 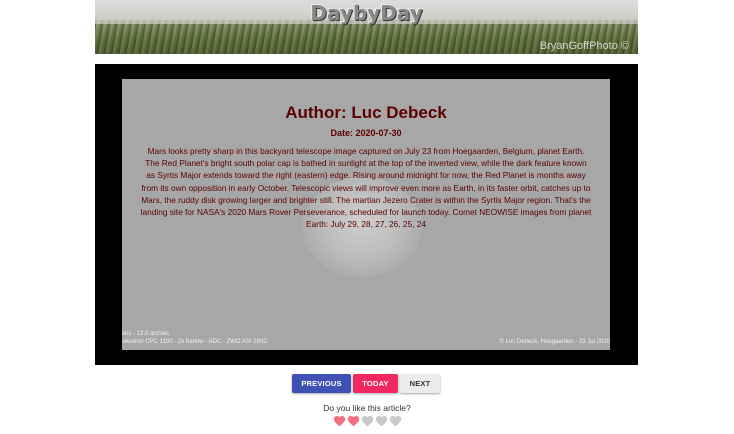 I want to click on next-button: NEXT, so click(x=420, y=383).